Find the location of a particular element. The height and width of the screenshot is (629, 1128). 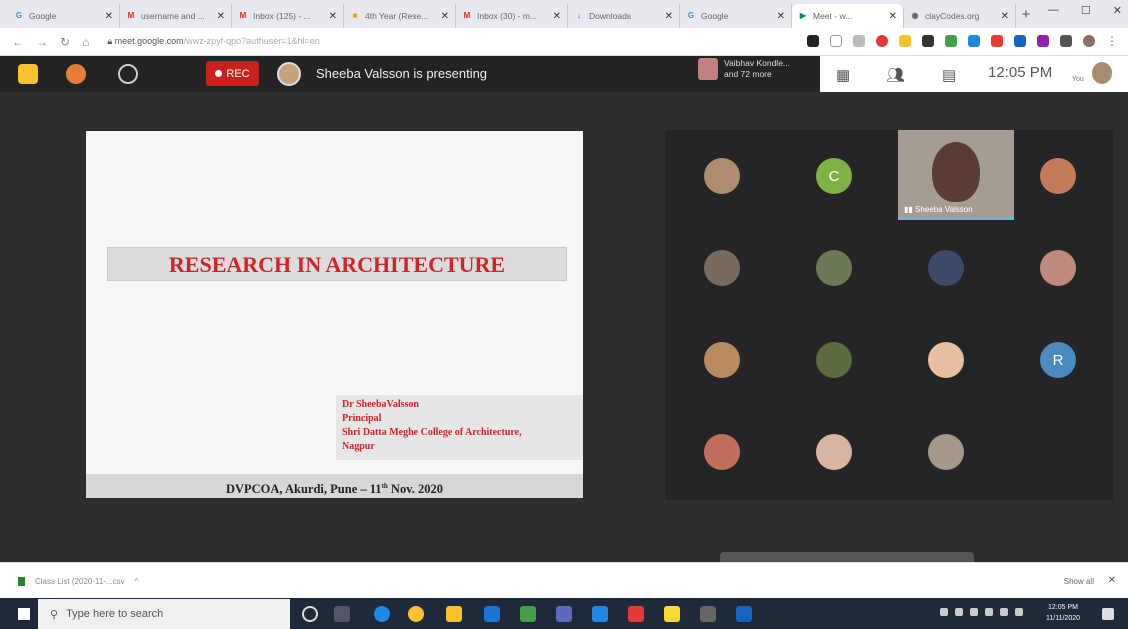

browser-tab: ▶ Meet - w... ✕ is located at coordinates (848, 16).